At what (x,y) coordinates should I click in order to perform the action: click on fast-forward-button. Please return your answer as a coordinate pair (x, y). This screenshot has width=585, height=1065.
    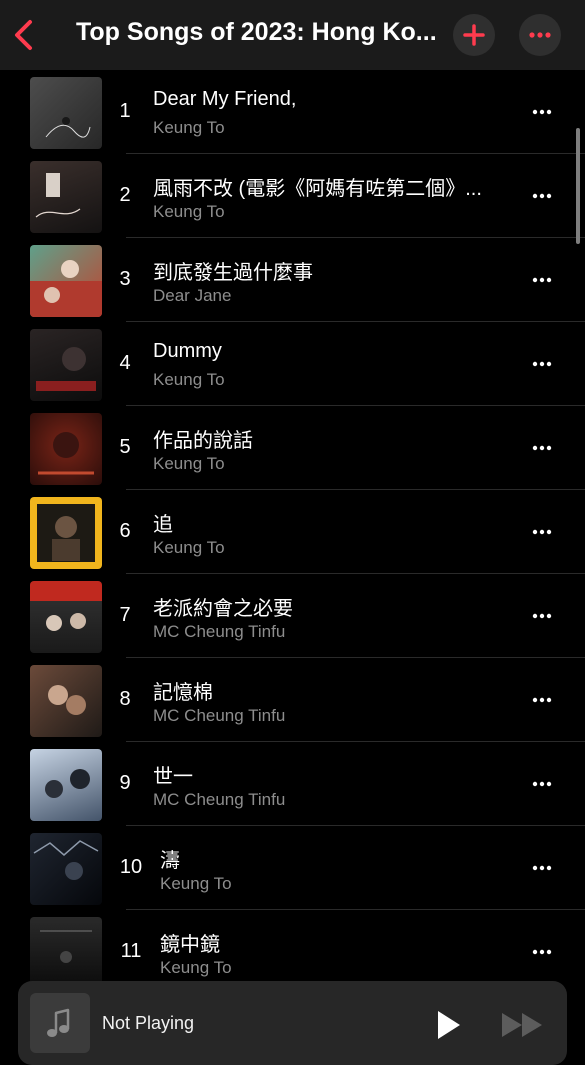
    Looking at the image, I should click on (523, 1025).